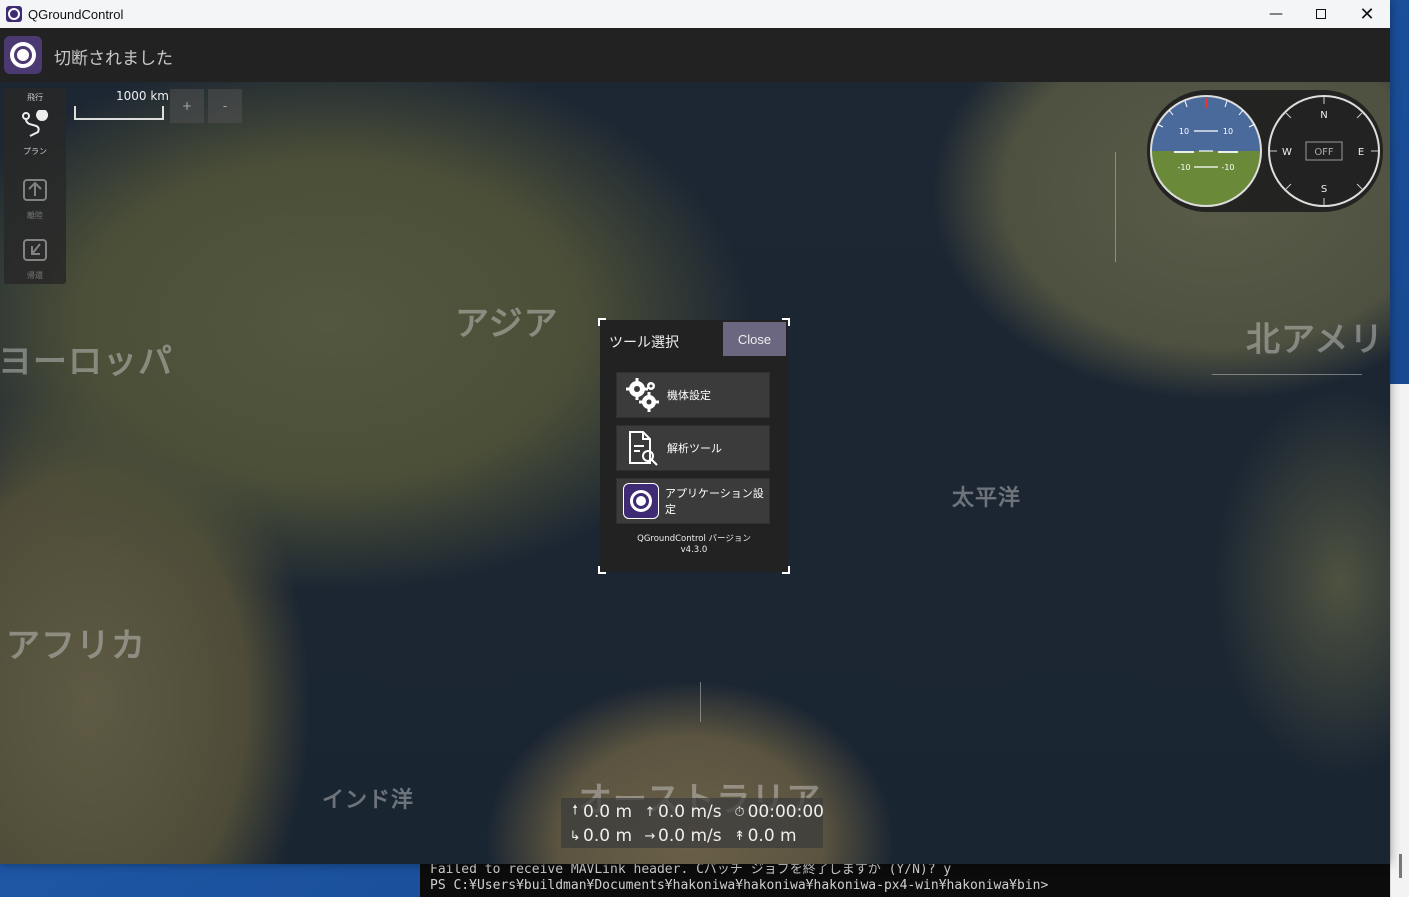  I want to click on app-settings-logo, so click(641, 501).